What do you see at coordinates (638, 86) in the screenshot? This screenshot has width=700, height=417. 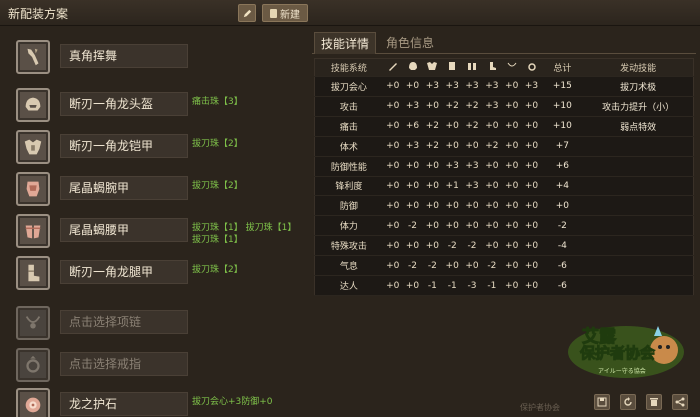 I see `active-skill-cell: 拔刀术极` at bounding box center [638, 86].